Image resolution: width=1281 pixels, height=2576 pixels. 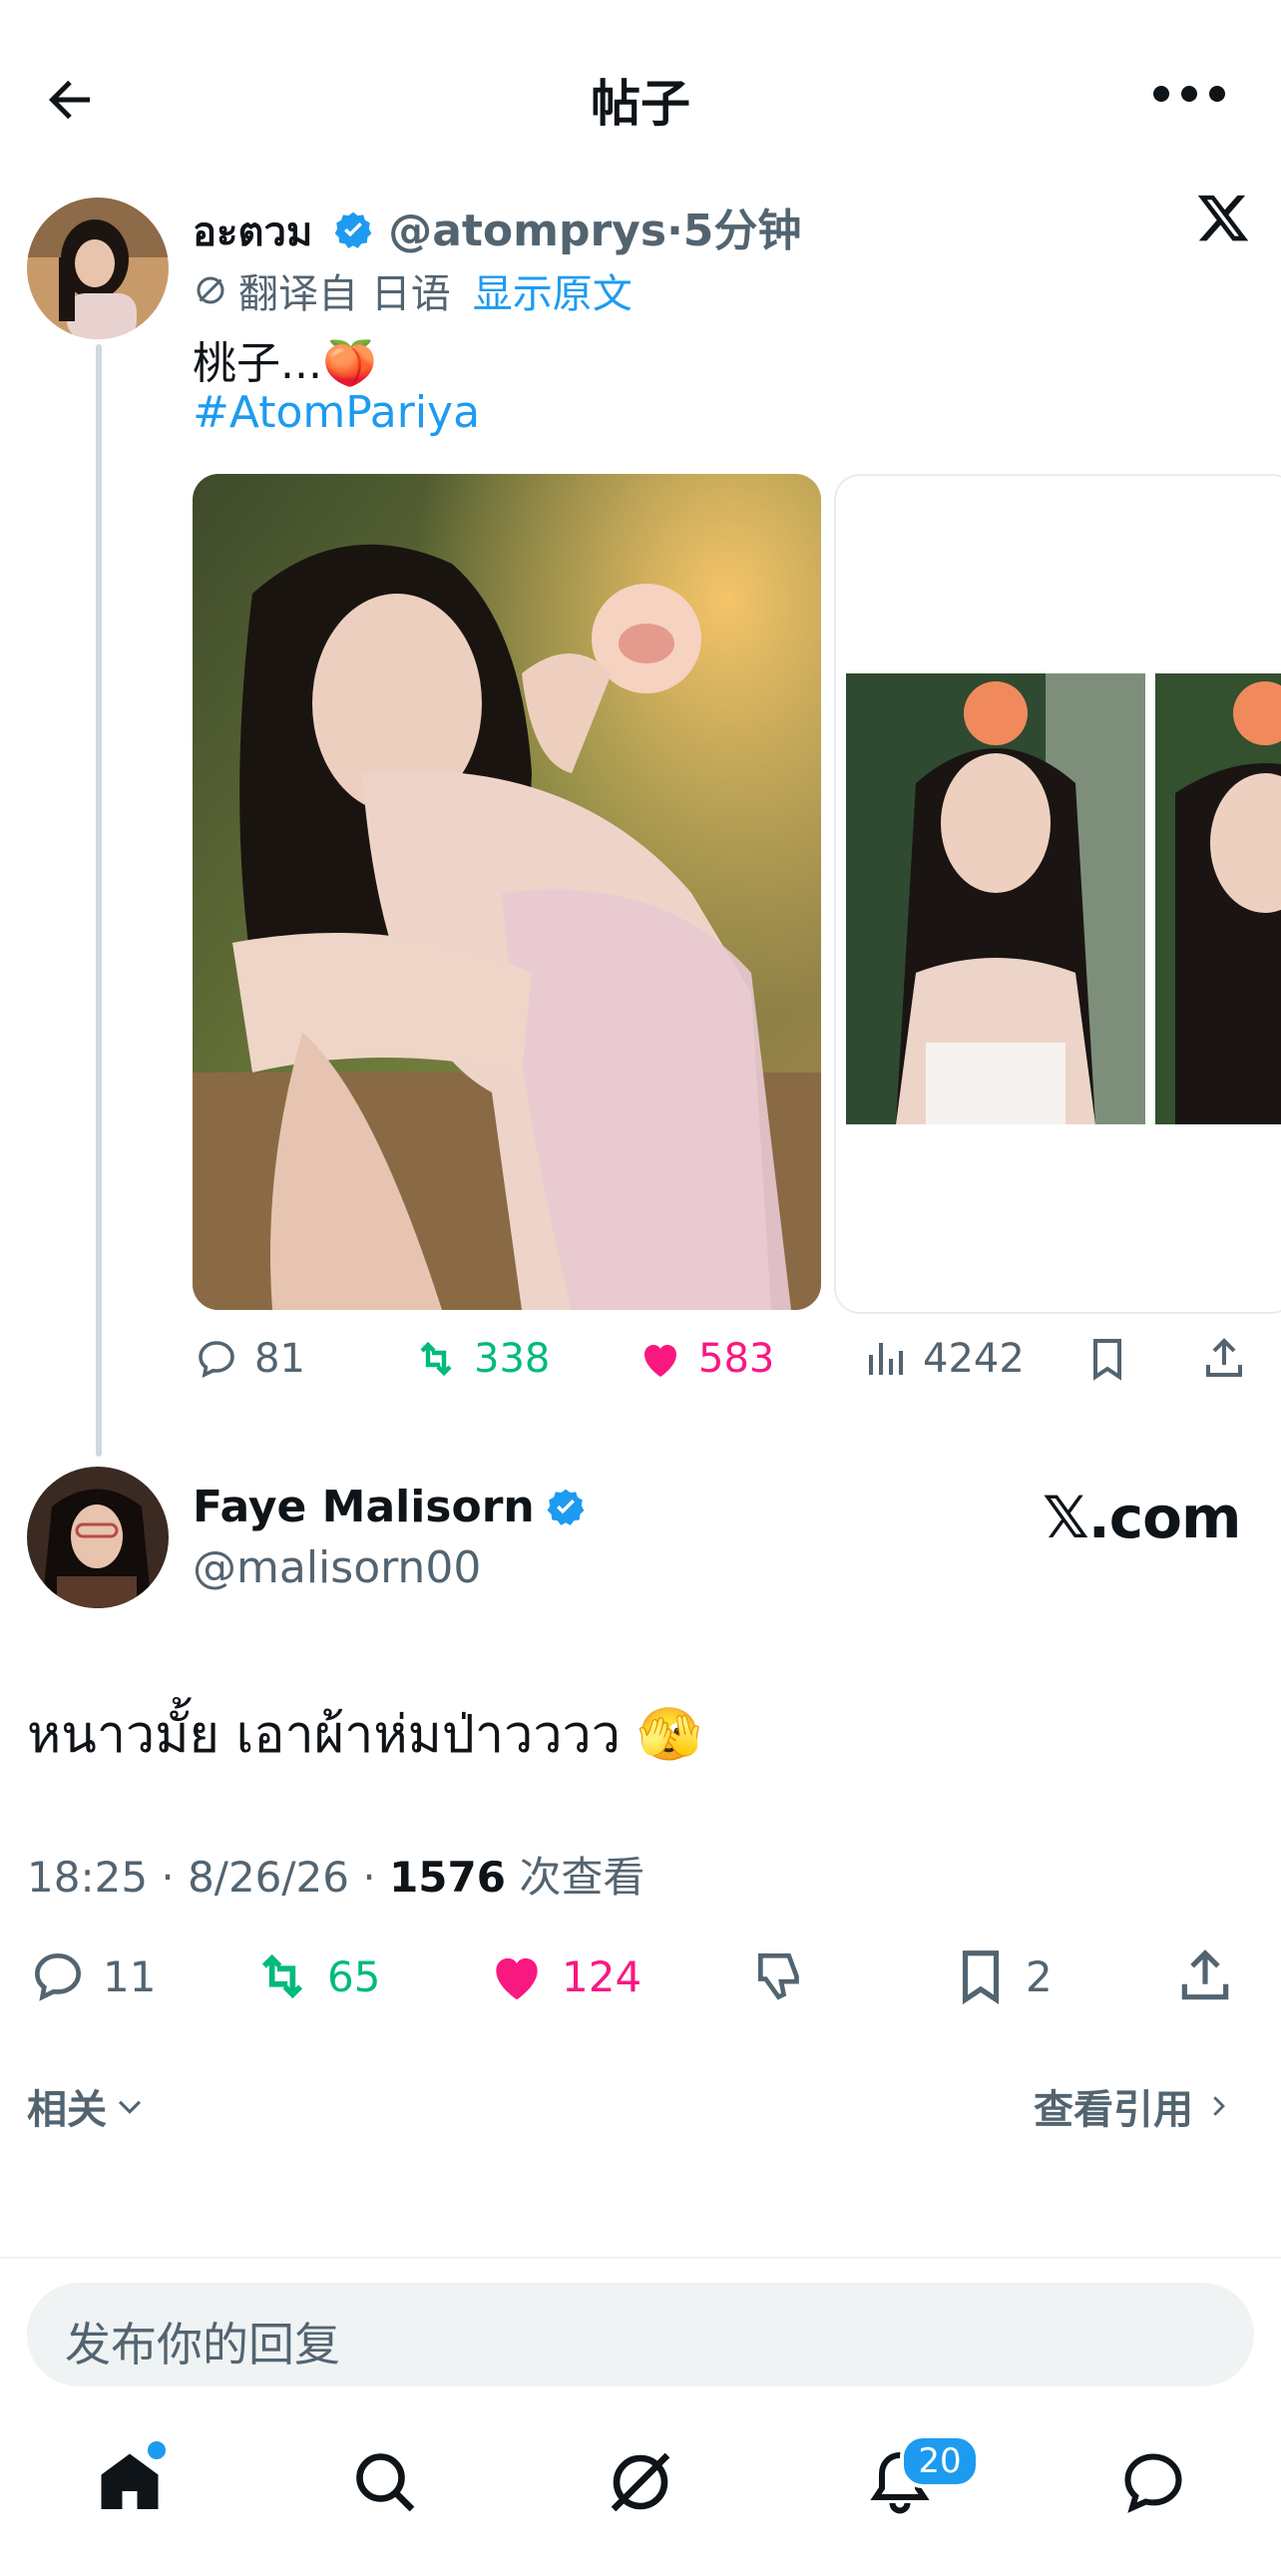 I want to click on tweet-actions: 81 338 583 4242, so click(x=731, y=1365).